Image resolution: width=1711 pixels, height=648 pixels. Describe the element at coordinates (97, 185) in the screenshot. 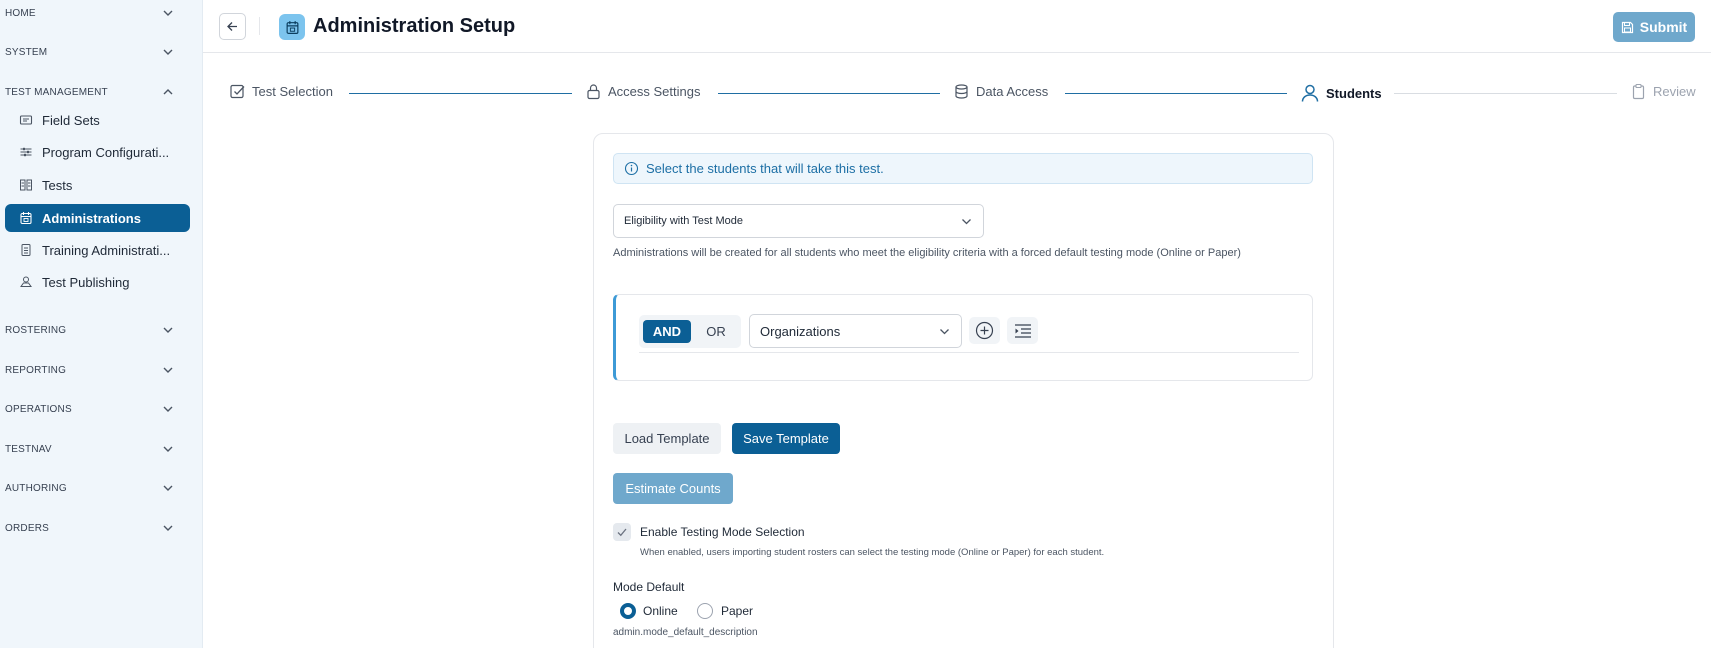

I see `sidebar-item-tests: Tests` at that location.